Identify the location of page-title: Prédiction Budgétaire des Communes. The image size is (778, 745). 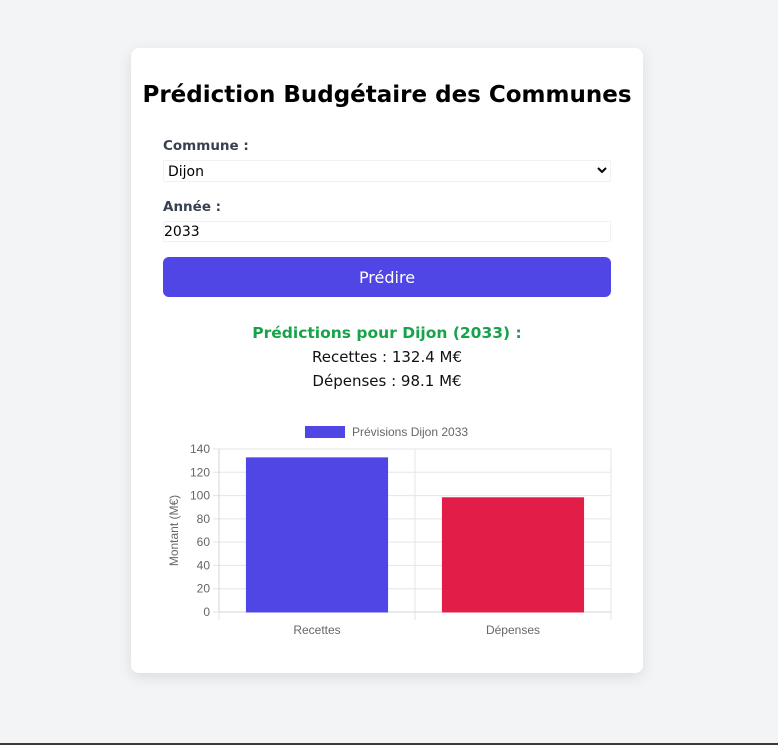
(387, 95).